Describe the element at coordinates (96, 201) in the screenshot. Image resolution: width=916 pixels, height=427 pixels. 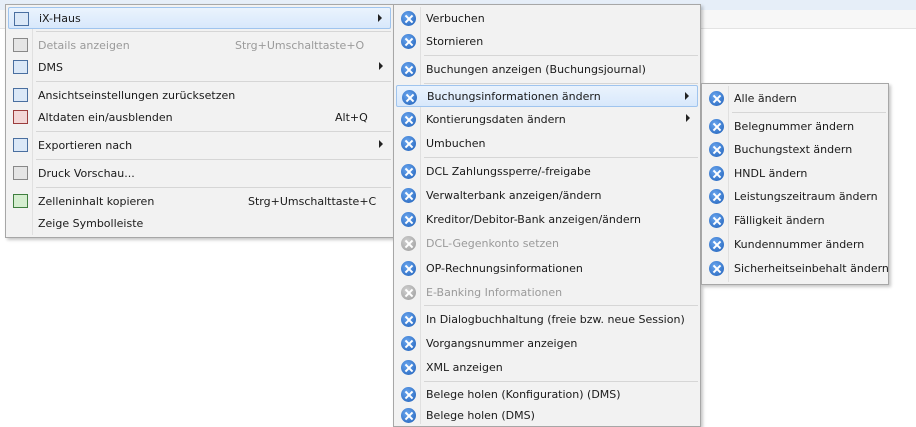
I see `menu-item-label: Zelleninhalt kopieren` at that location.